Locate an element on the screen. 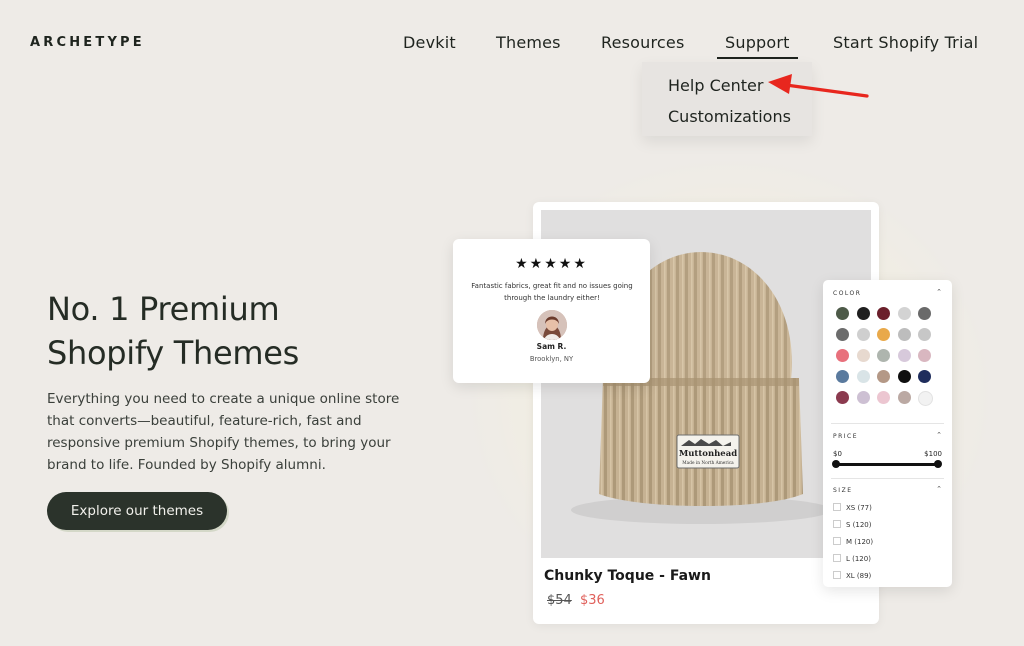 The image size is (1024, 646). nav-resources: Resources is located at coordinates (643, 42).